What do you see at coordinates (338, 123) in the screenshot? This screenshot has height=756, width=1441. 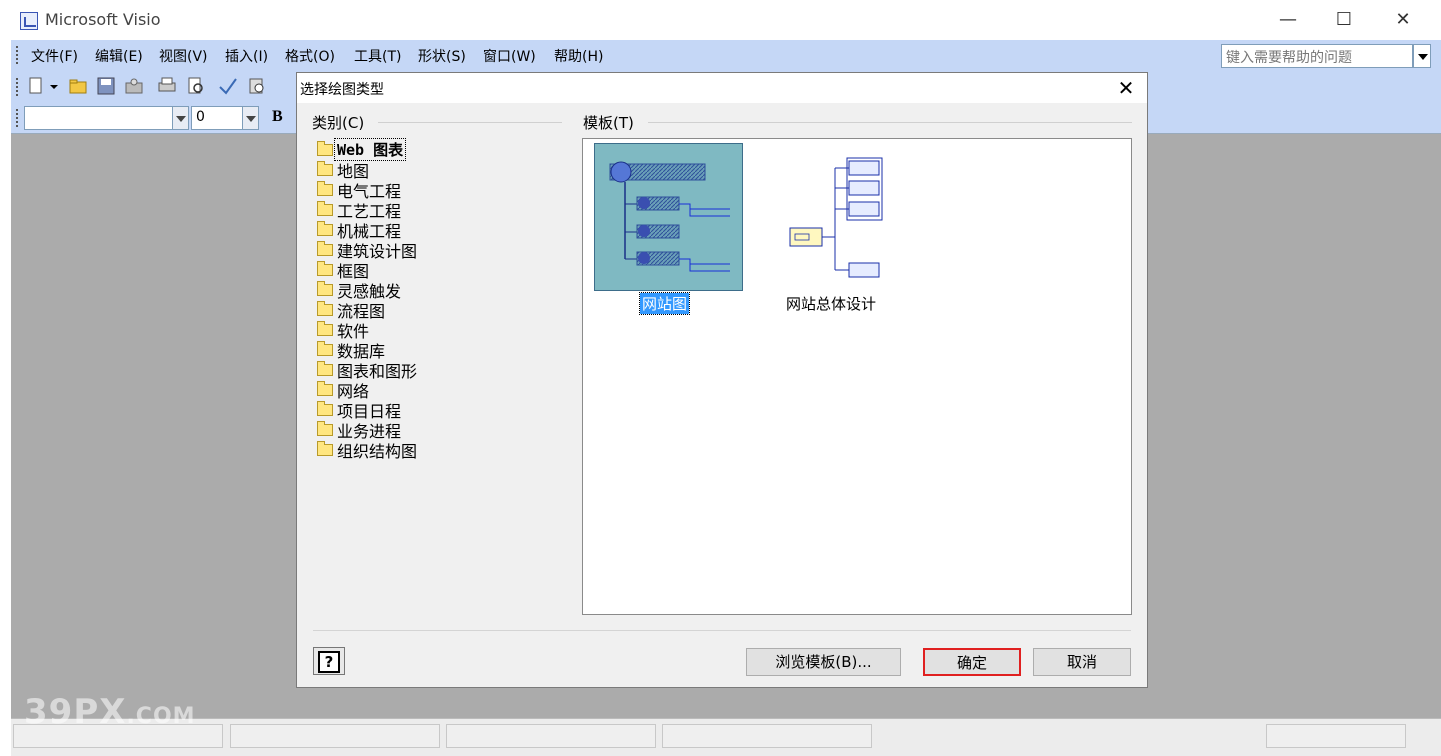 I see `category-label: 类别(C)` at bounding box center [338, 123].